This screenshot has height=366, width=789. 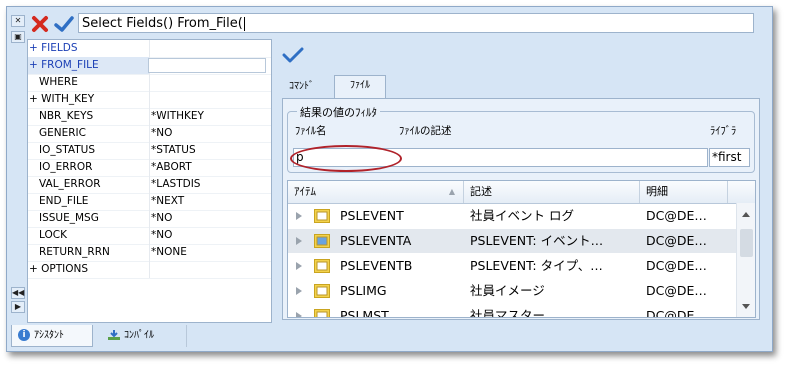 What do you see at coordinates (139, 335) in the screenshot?
I see `tab-compile-label: ｺﾝﾊﾟｲﾙ` at bounding box center [139, 335].